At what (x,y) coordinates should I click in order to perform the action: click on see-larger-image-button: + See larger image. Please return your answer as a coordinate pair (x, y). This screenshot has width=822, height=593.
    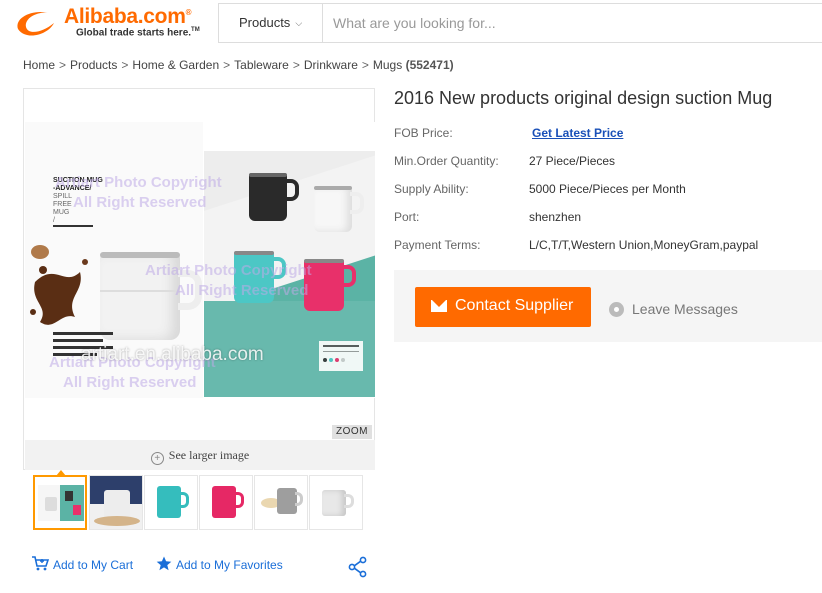
    Looking at the image, I should click on (200, 455).